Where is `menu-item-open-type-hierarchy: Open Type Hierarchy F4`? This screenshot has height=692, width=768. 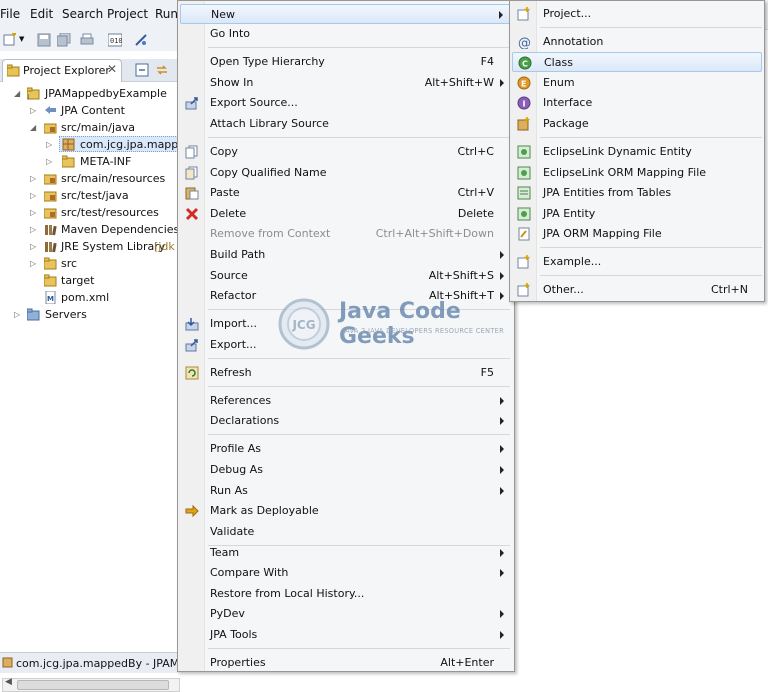 menu-item-open-type-hierarchy: Open Type Hierarchy F4 is located at coordinates (346, 62).